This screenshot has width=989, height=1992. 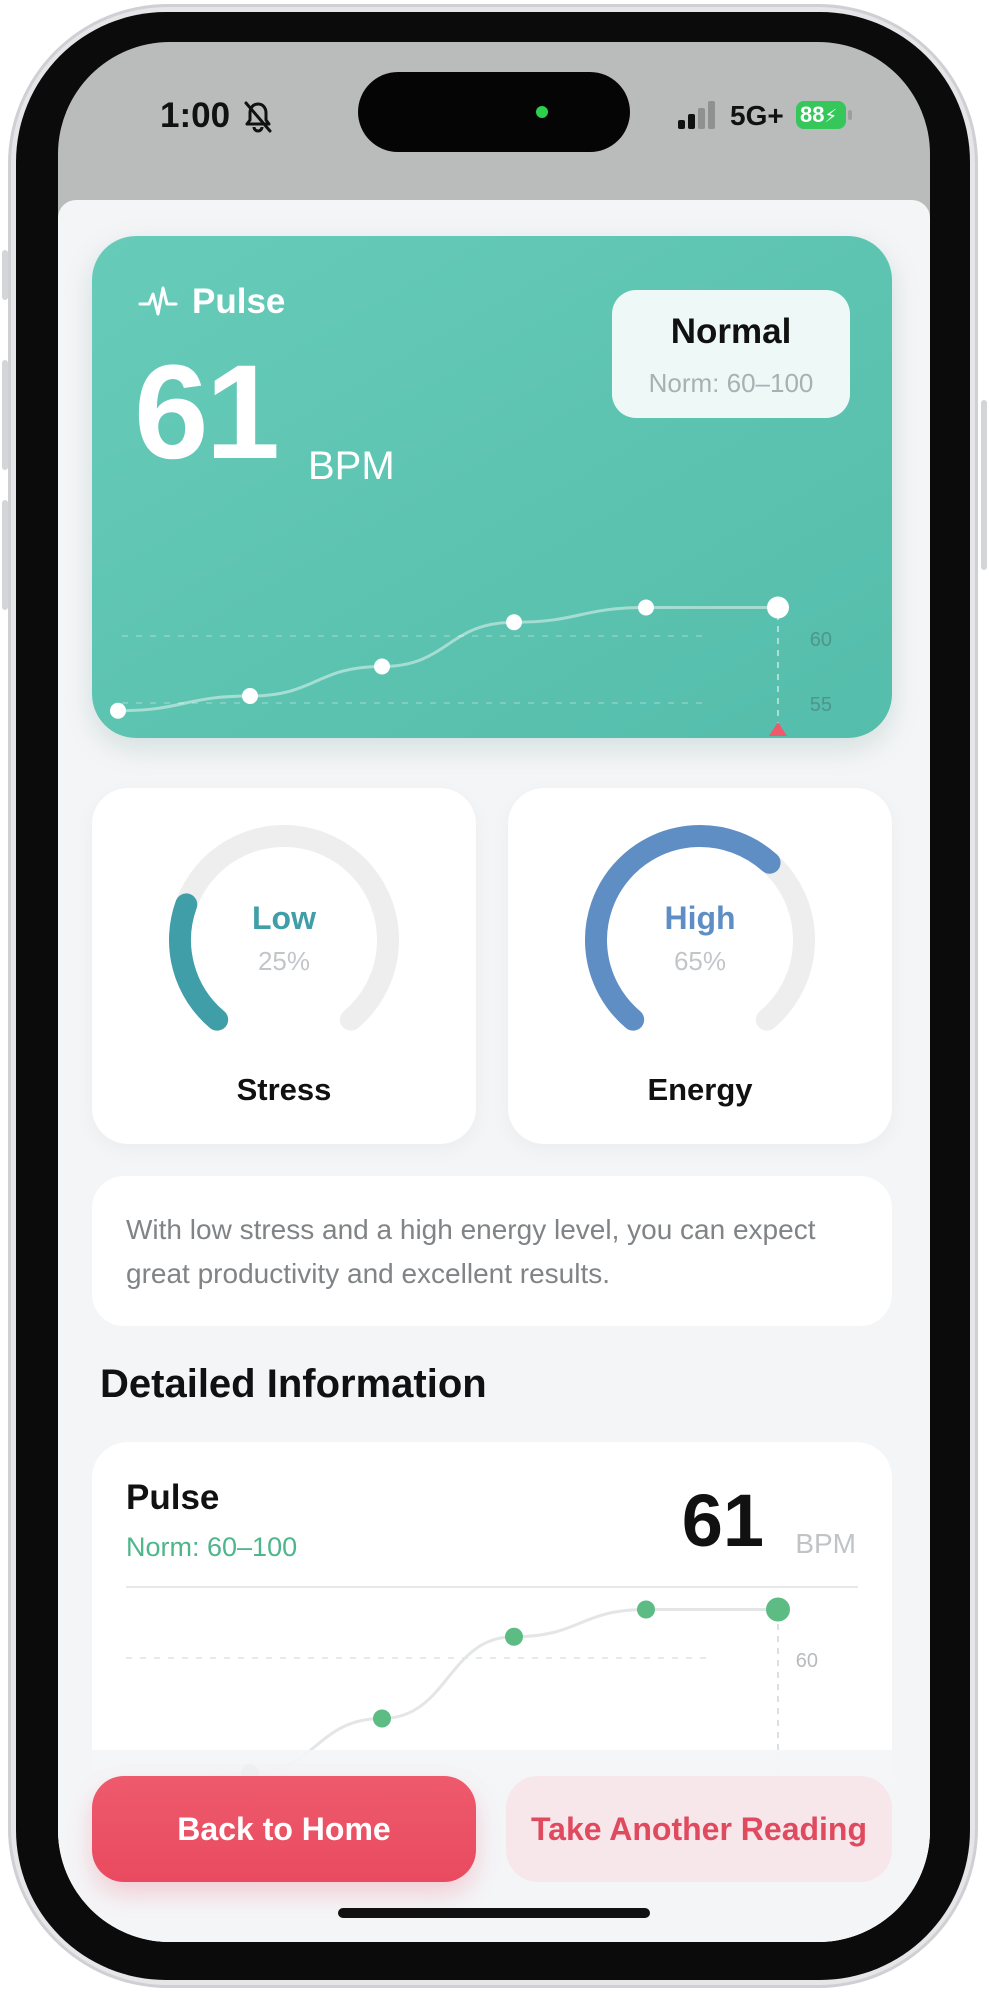 What do you see at coordinates (351, 466) in the screenshot?
I see `pulse-unit: BPM` at bounding box center [351, 466].